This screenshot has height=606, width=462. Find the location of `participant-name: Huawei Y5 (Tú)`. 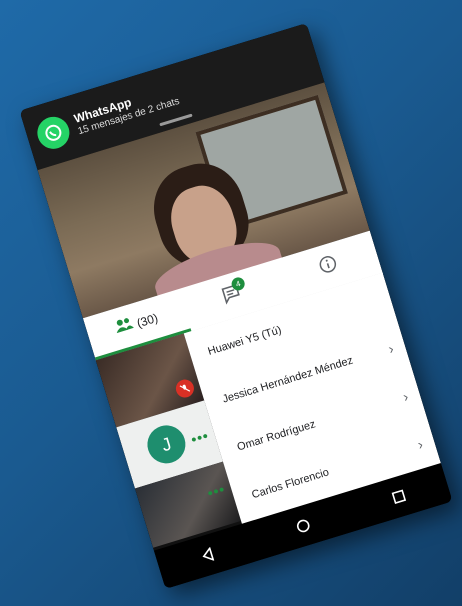

participant-name: Huawei Y5 (Tú) is located at coordinates (244, 341).